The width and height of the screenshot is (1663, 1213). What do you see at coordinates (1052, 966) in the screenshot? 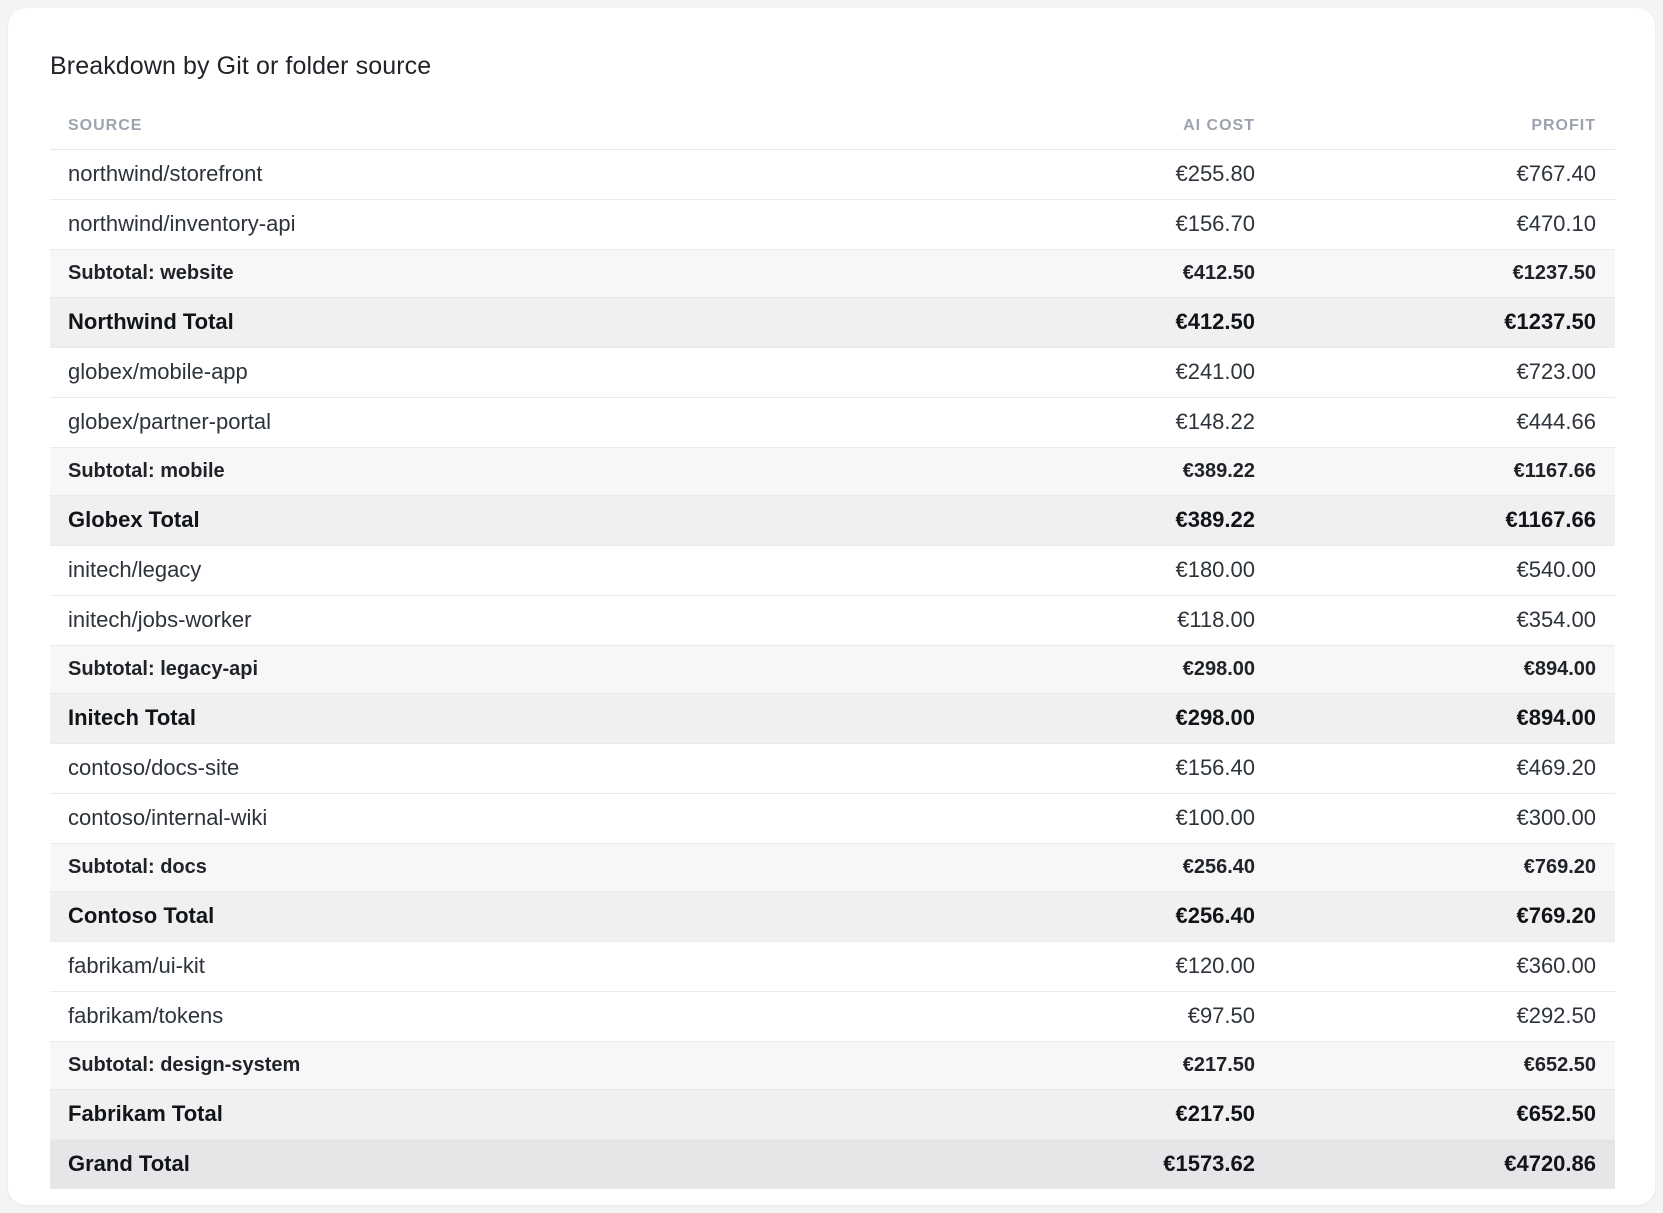
I see `ai-cost-cell: €120.00` at bounding box center [1052, 966].